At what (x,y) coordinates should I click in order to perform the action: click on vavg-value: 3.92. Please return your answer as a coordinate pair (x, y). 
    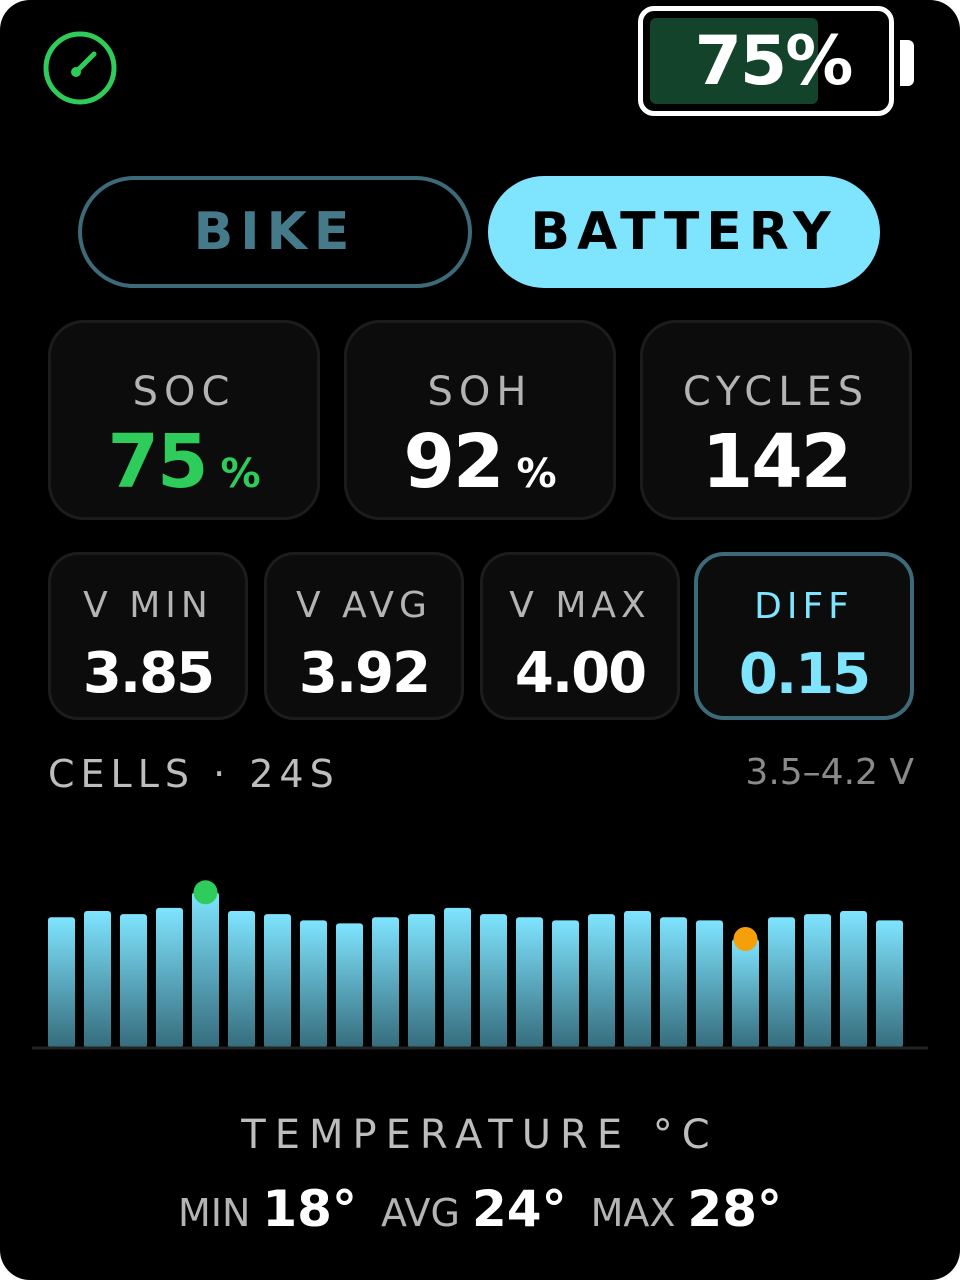
    Looking at the image, I should click on (364, 673).